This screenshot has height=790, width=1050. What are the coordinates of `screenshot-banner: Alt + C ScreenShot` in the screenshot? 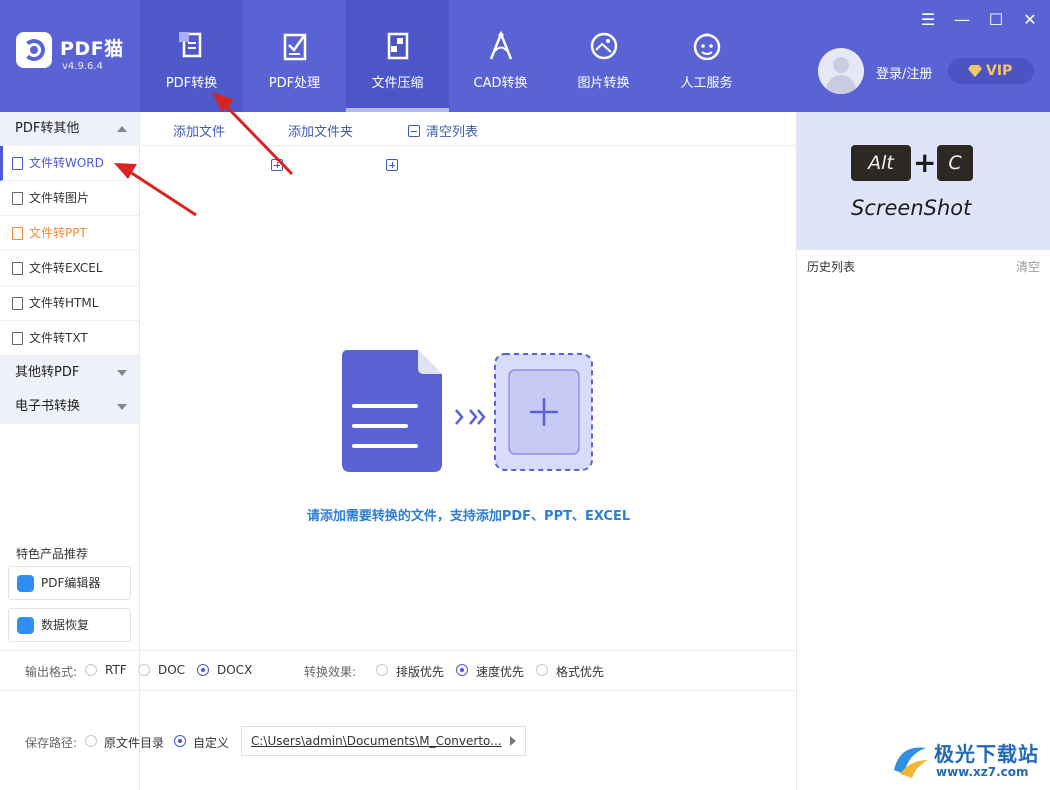 It's located at (923, 181).